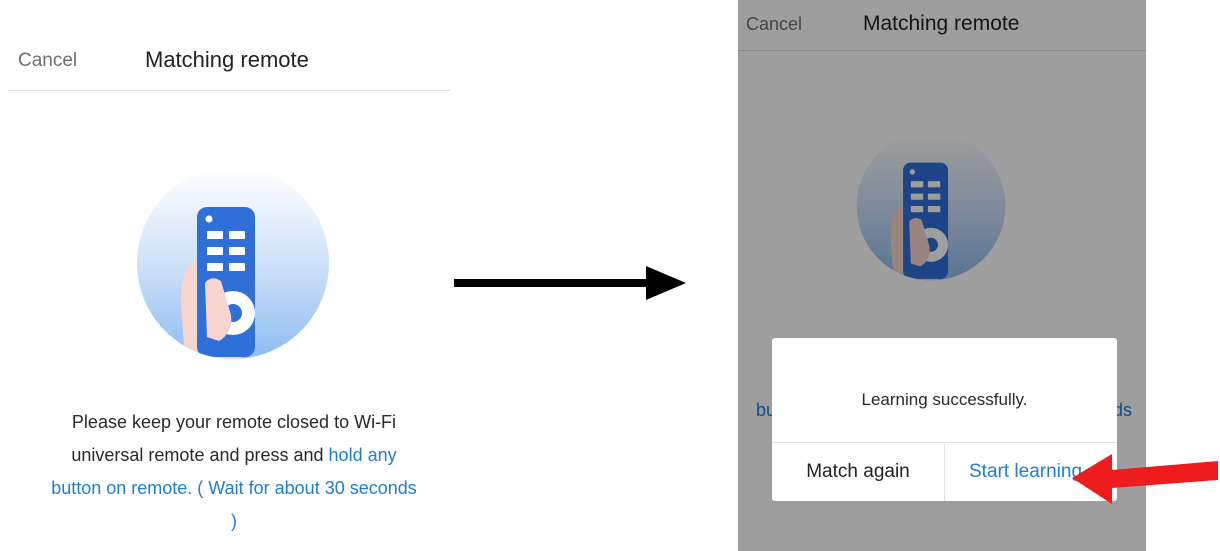 The image size is (1220, 551). What do you see at coordinates (858, 471) in the screenshot?
I see `match-again-button: Match again` at bounding box center [858, 471].